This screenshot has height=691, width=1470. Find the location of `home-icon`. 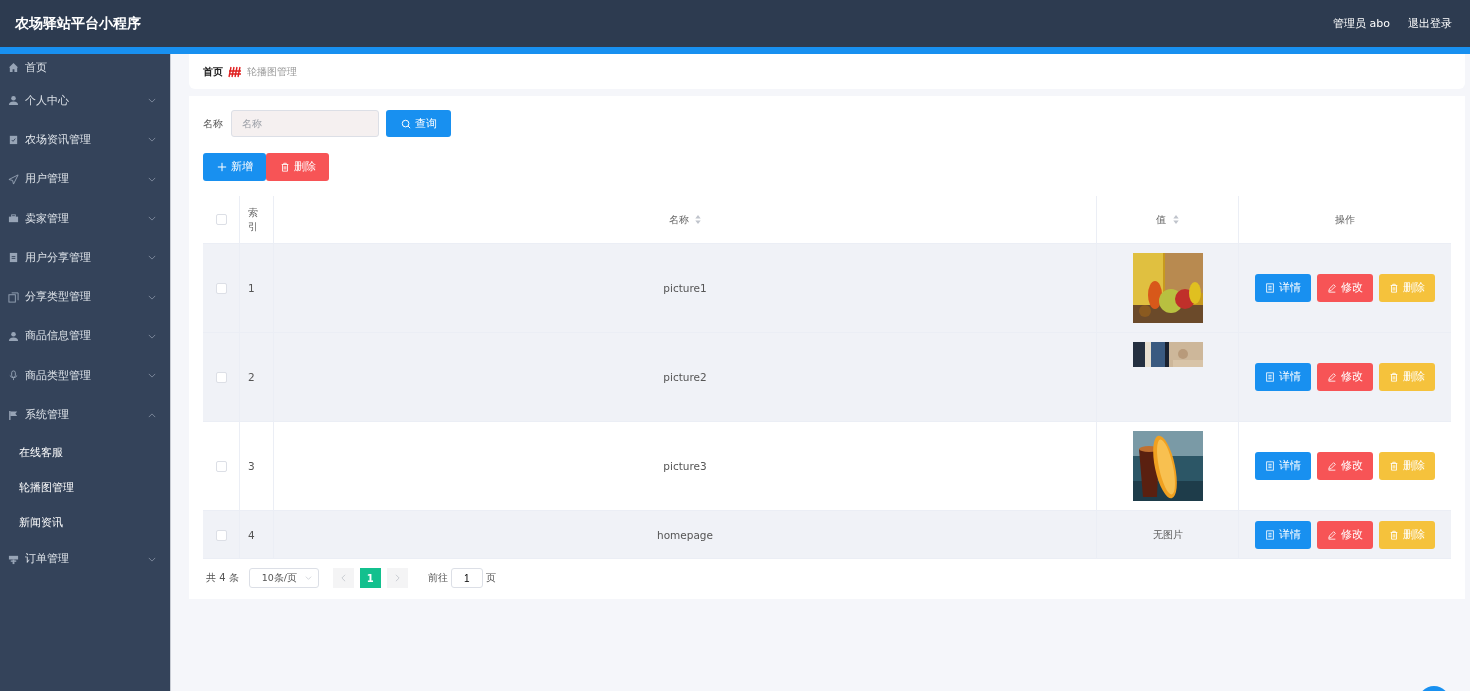

home-icon is located at coordinates (13, 67).